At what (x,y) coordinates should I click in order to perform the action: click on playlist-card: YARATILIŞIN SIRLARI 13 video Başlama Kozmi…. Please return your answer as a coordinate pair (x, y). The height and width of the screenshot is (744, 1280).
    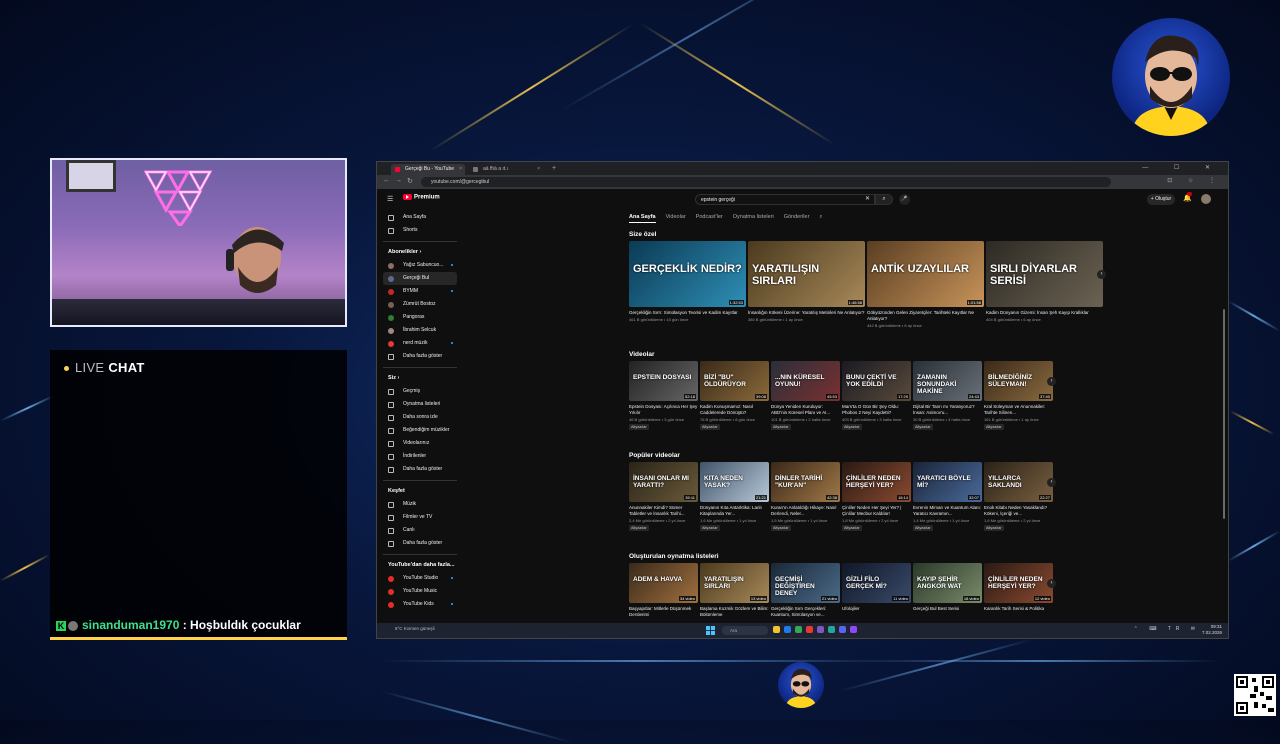
    Looking at the image, I should click on (734, 590).